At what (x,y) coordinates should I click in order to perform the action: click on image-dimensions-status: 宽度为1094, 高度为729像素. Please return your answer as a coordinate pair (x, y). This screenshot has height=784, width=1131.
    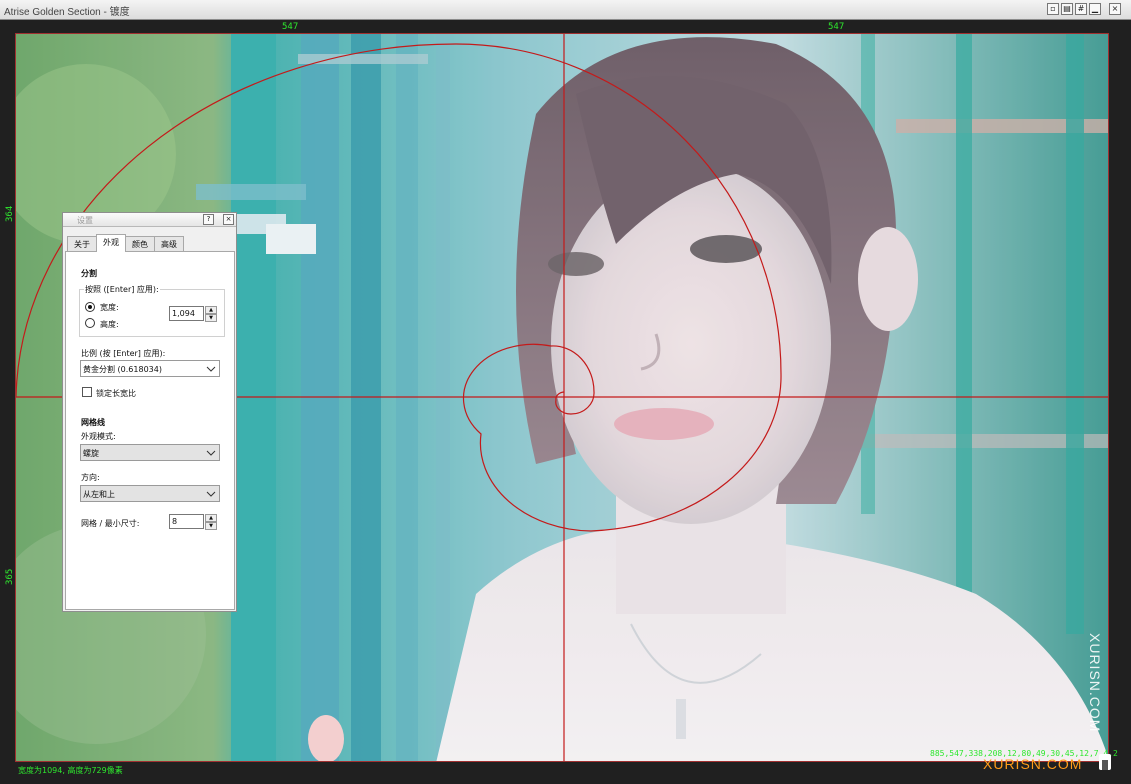
    Looking at the image, I should click on (70, 770).